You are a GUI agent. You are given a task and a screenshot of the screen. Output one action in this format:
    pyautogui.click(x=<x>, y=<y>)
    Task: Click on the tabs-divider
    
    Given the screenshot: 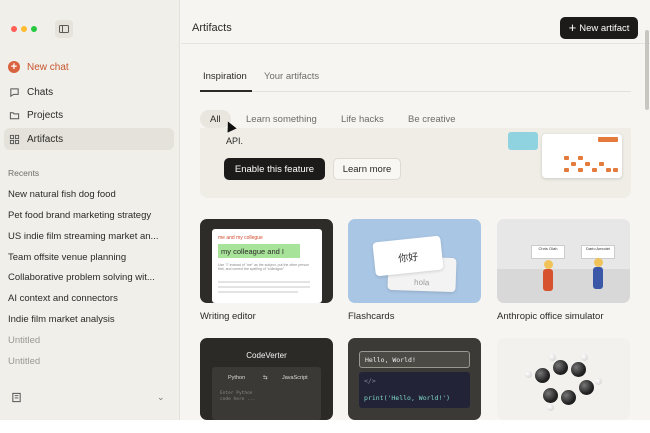 What is the action you would take?
    pyautogui.click(x=415, y=91)
    